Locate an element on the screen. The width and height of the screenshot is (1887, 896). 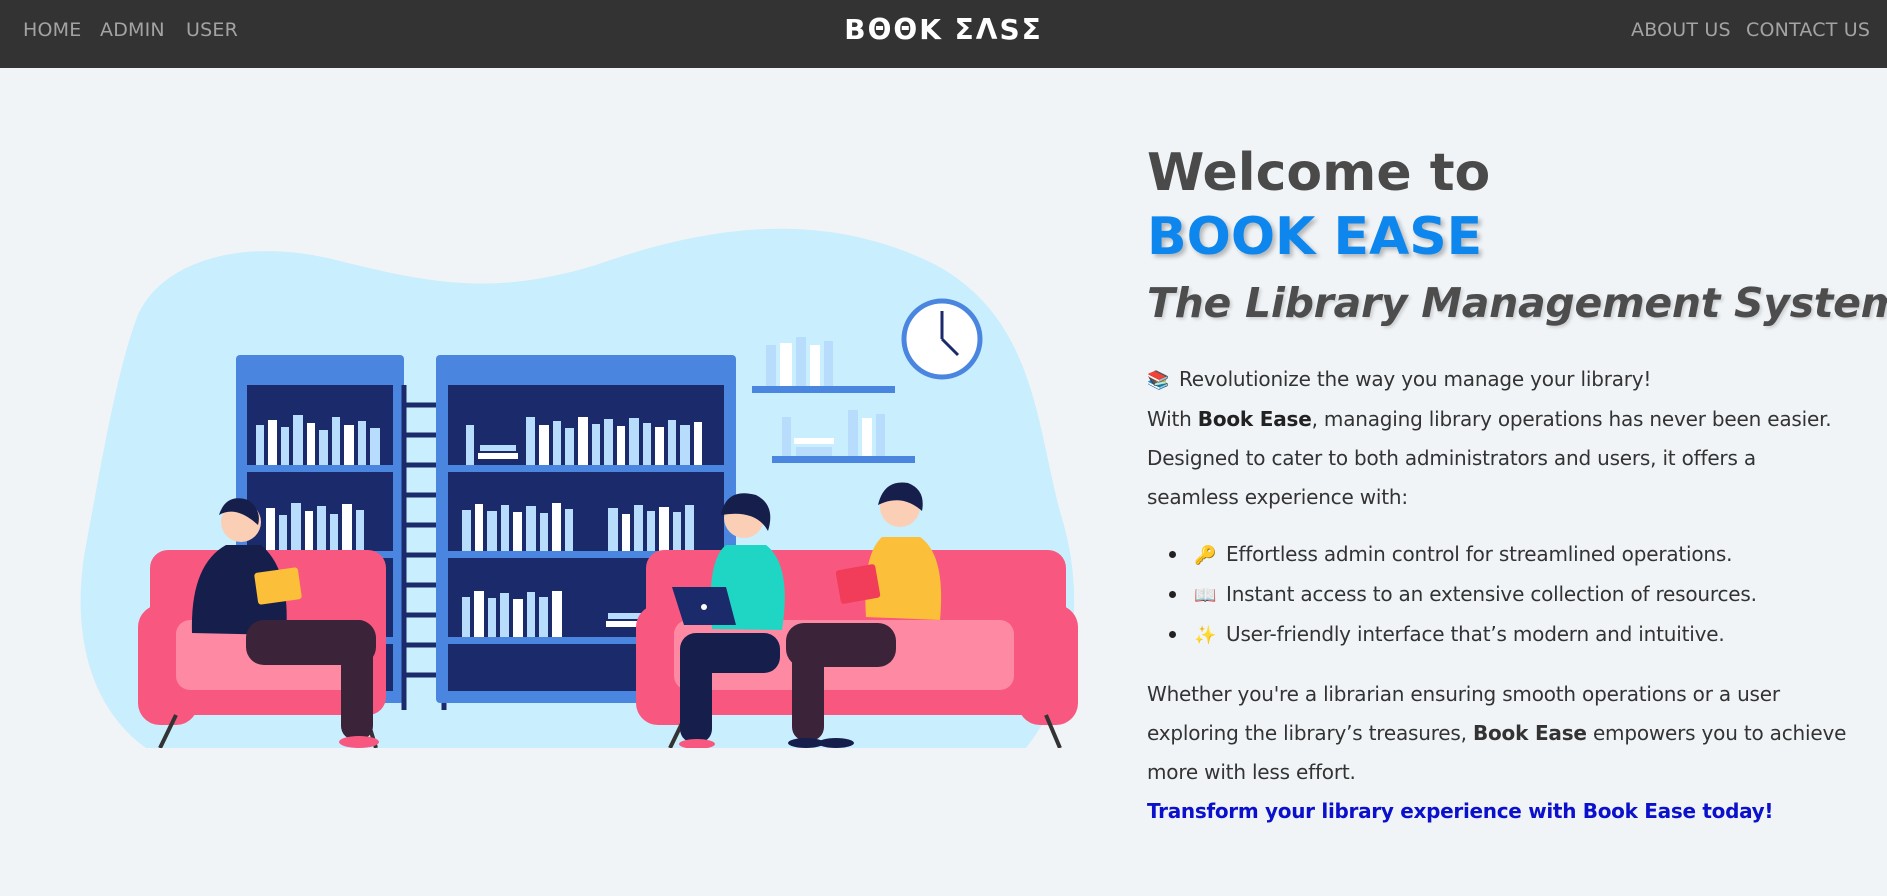
nav-link-contact-us: CONTACT US is located at coordinates (1808, 30).